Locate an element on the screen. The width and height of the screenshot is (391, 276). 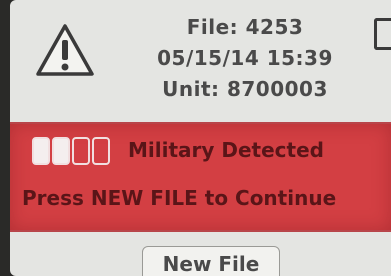
timestamp: 05/15/14 15:39 is located at coordinates (245, 58).